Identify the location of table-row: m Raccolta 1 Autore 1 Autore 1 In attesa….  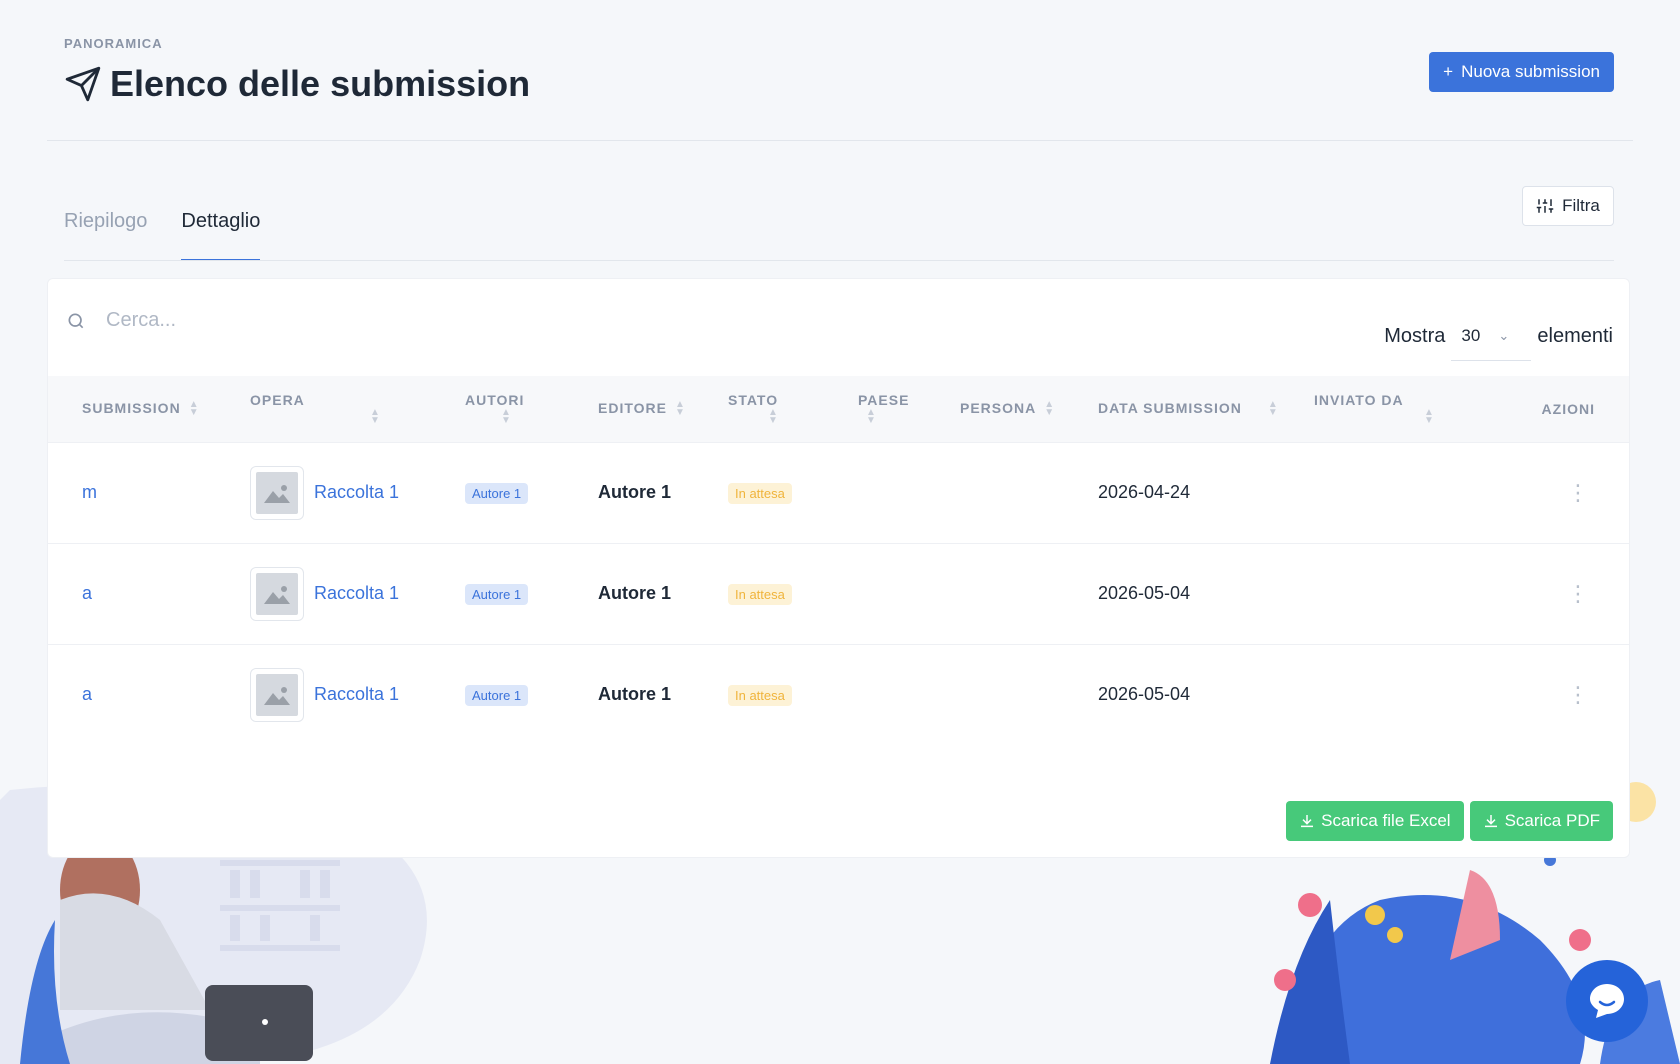
(838, 492).